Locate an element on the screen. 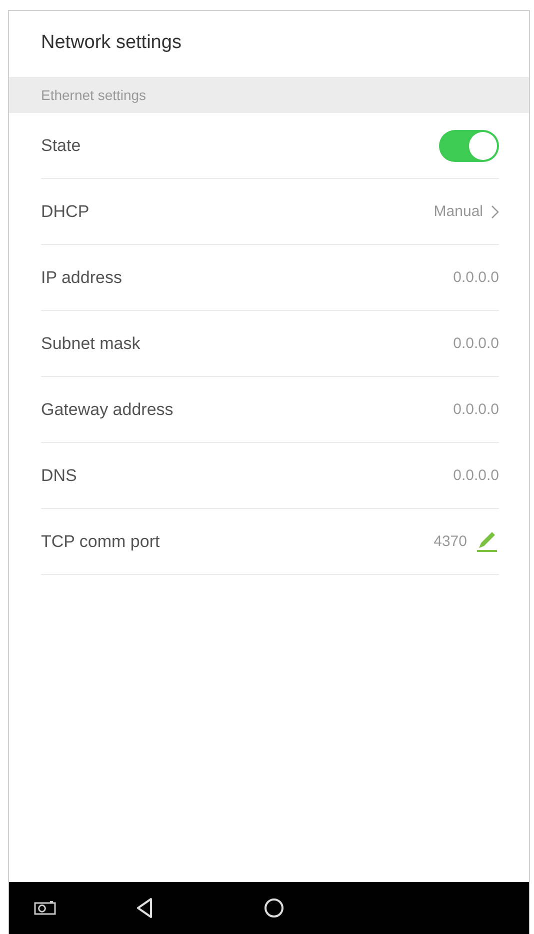 This screenshot has height=934, width=534. back-icon is located at coordinates (145, 908).